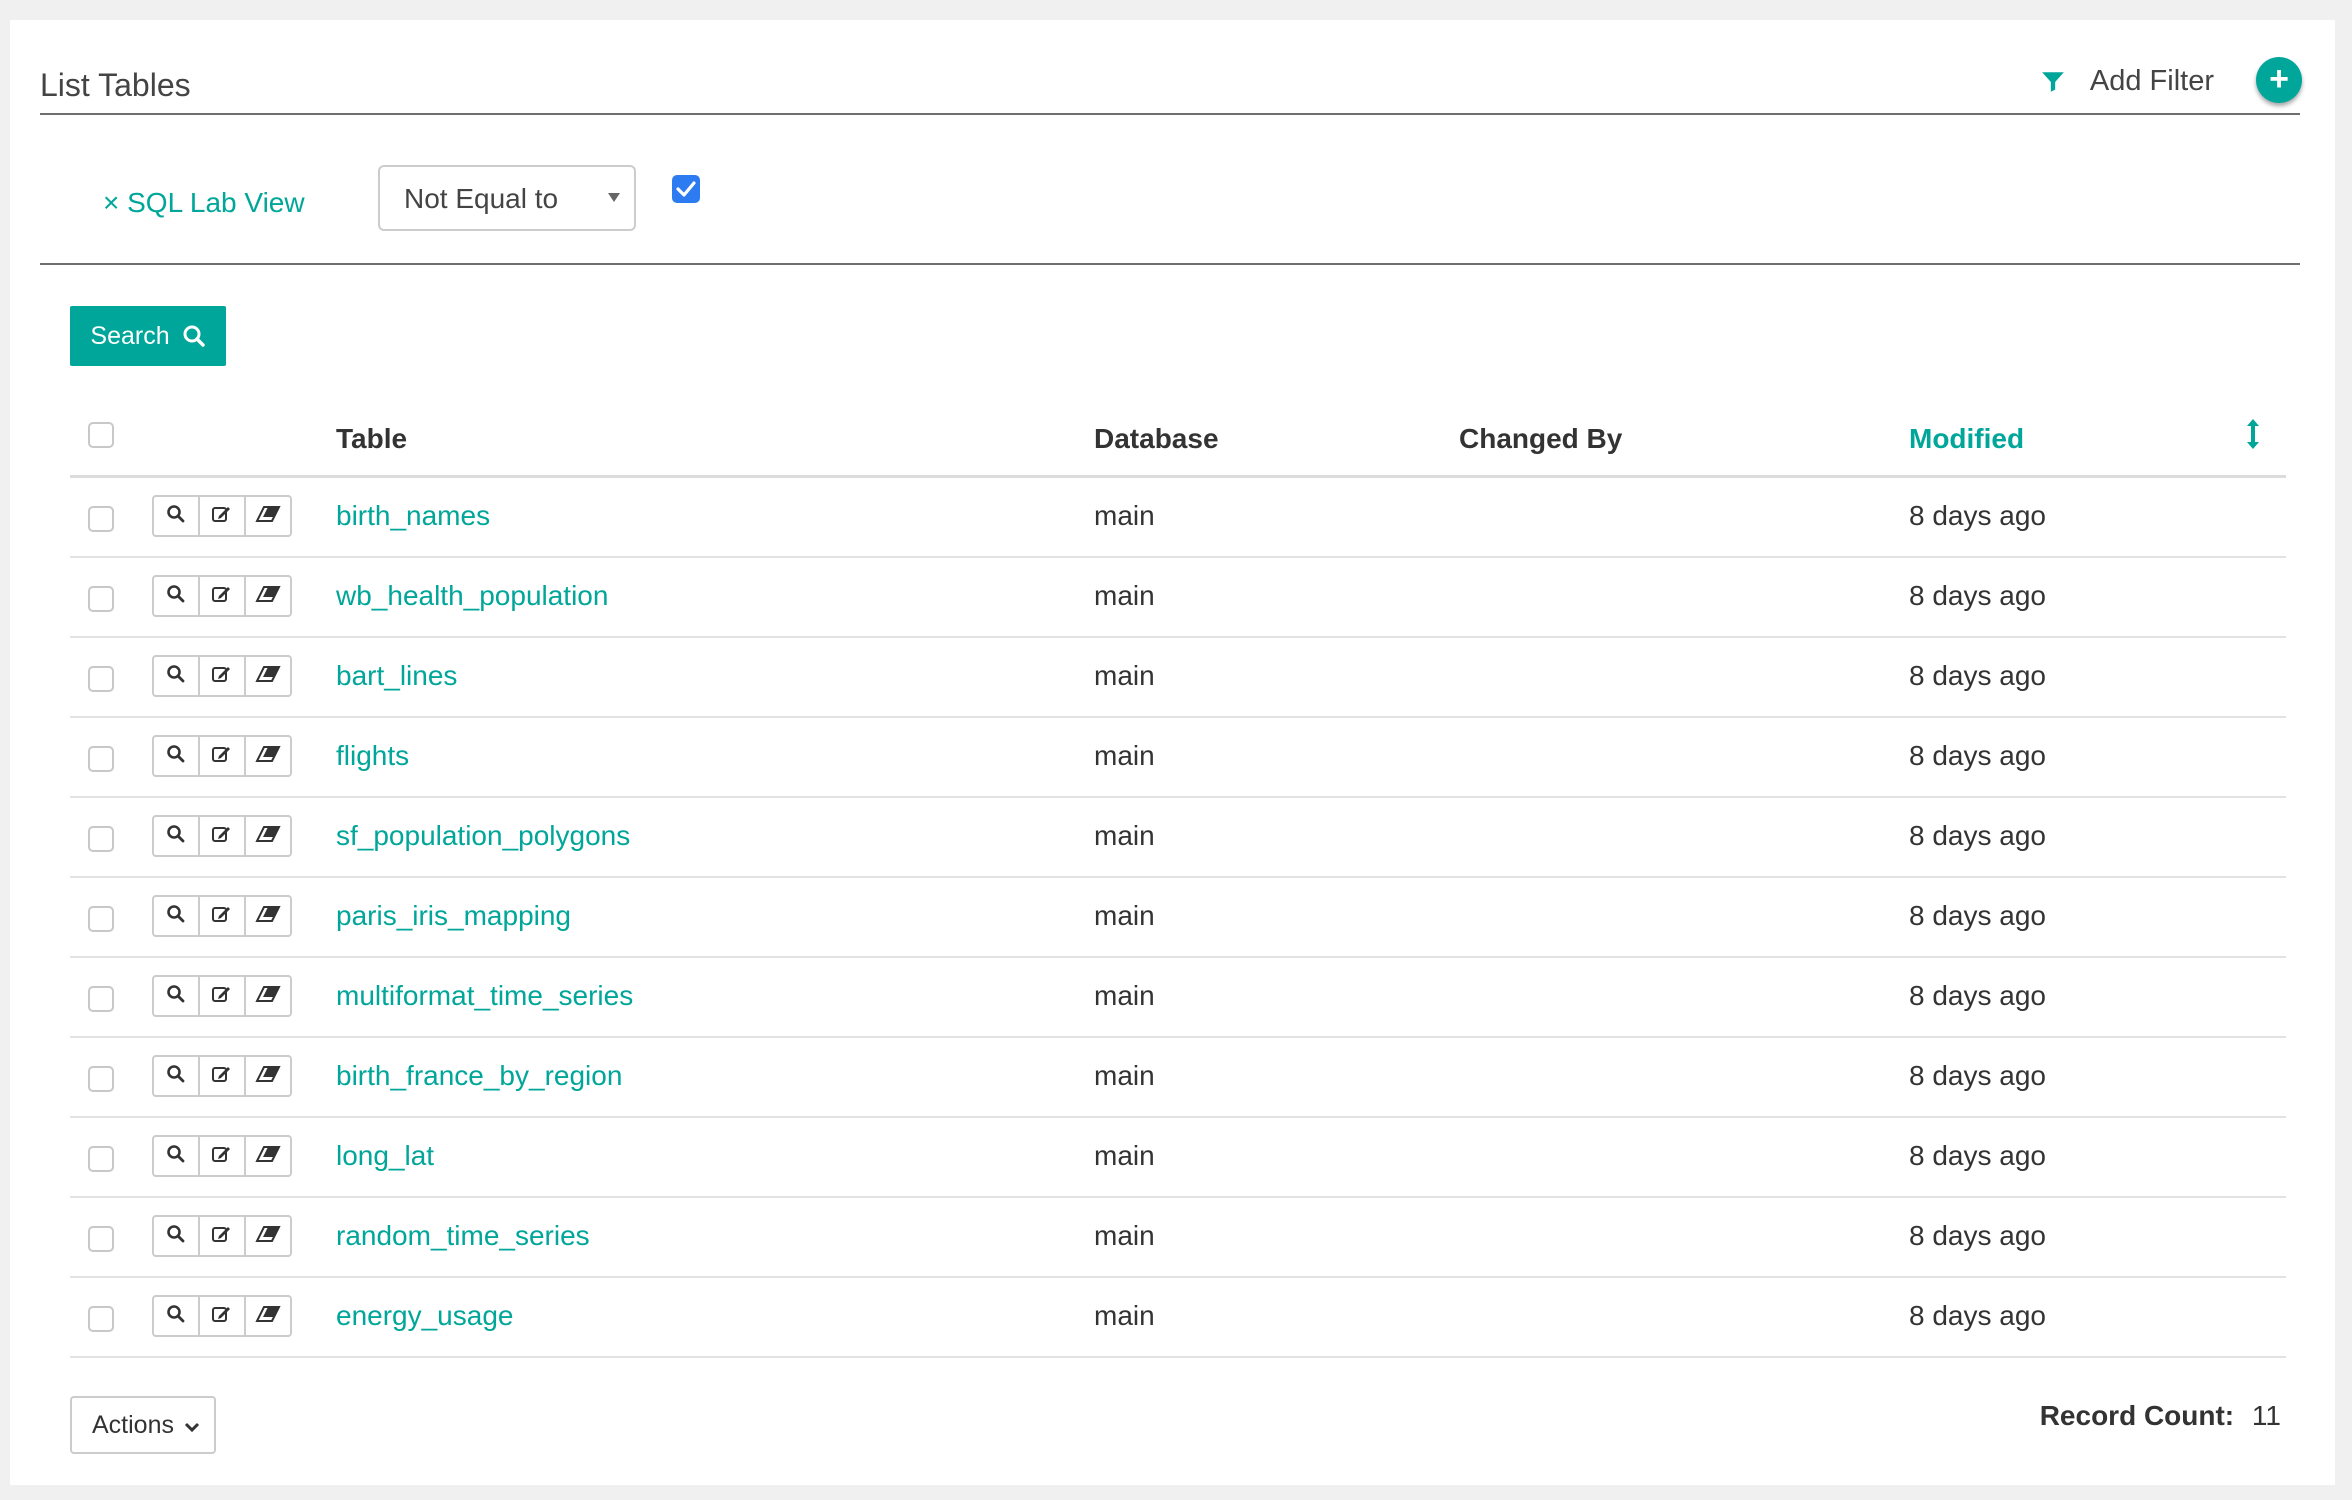  What do you see at coordinates (479, 1076) in the screenshot?
I see `table-name-link: birth_france_by_region` at bounding box center [479, 1076].